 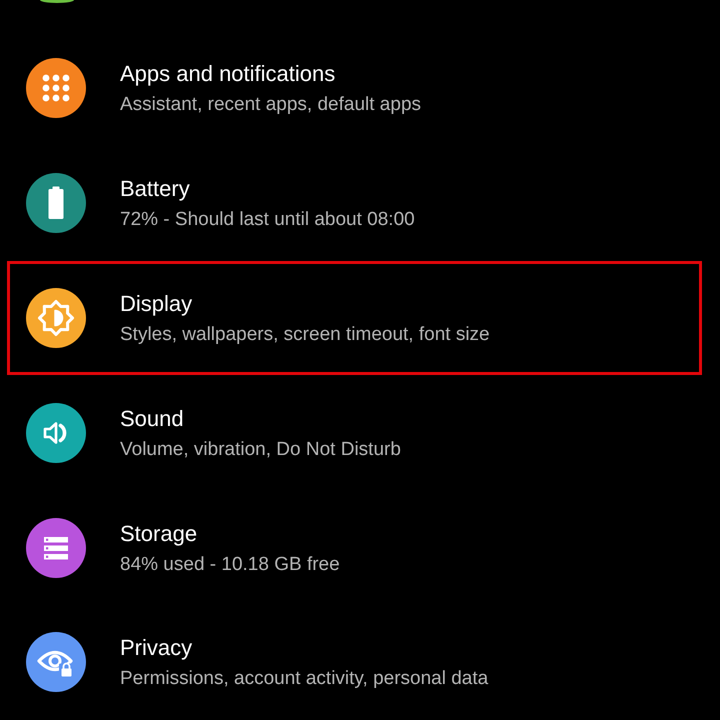 What do you see at coordinates (267, 220) in the screenshot?
I see `setting-summary: 72% - Should last until about 08:00` at bounding box center [267, 220].